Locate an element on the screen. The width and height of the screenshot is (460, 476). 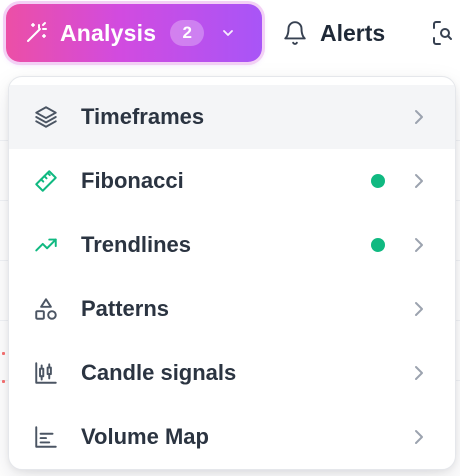
alerts-button: Alerts is located at coordinates (333, 33).